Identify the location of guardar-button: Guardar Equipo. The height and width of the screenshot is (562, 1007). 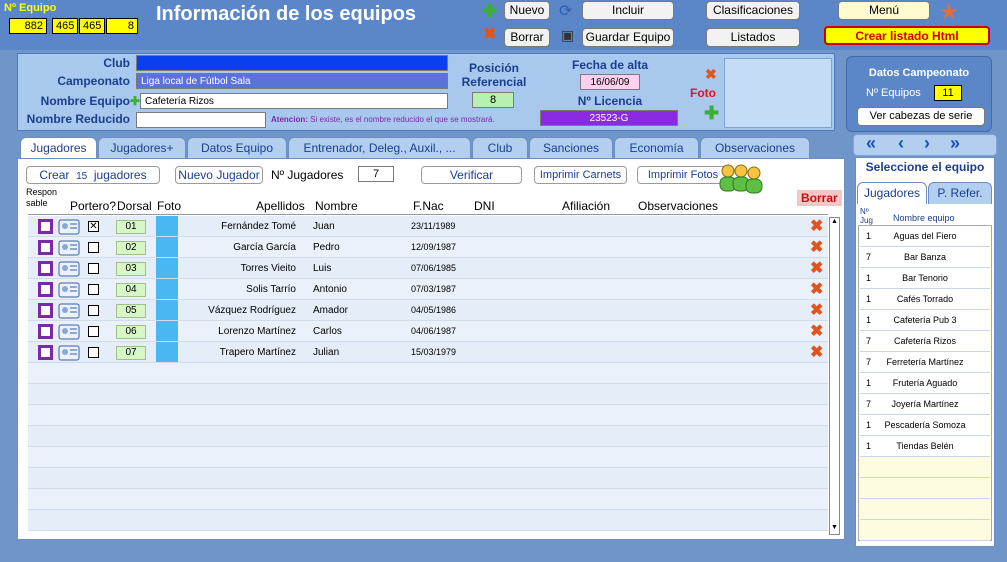
(628, 37).